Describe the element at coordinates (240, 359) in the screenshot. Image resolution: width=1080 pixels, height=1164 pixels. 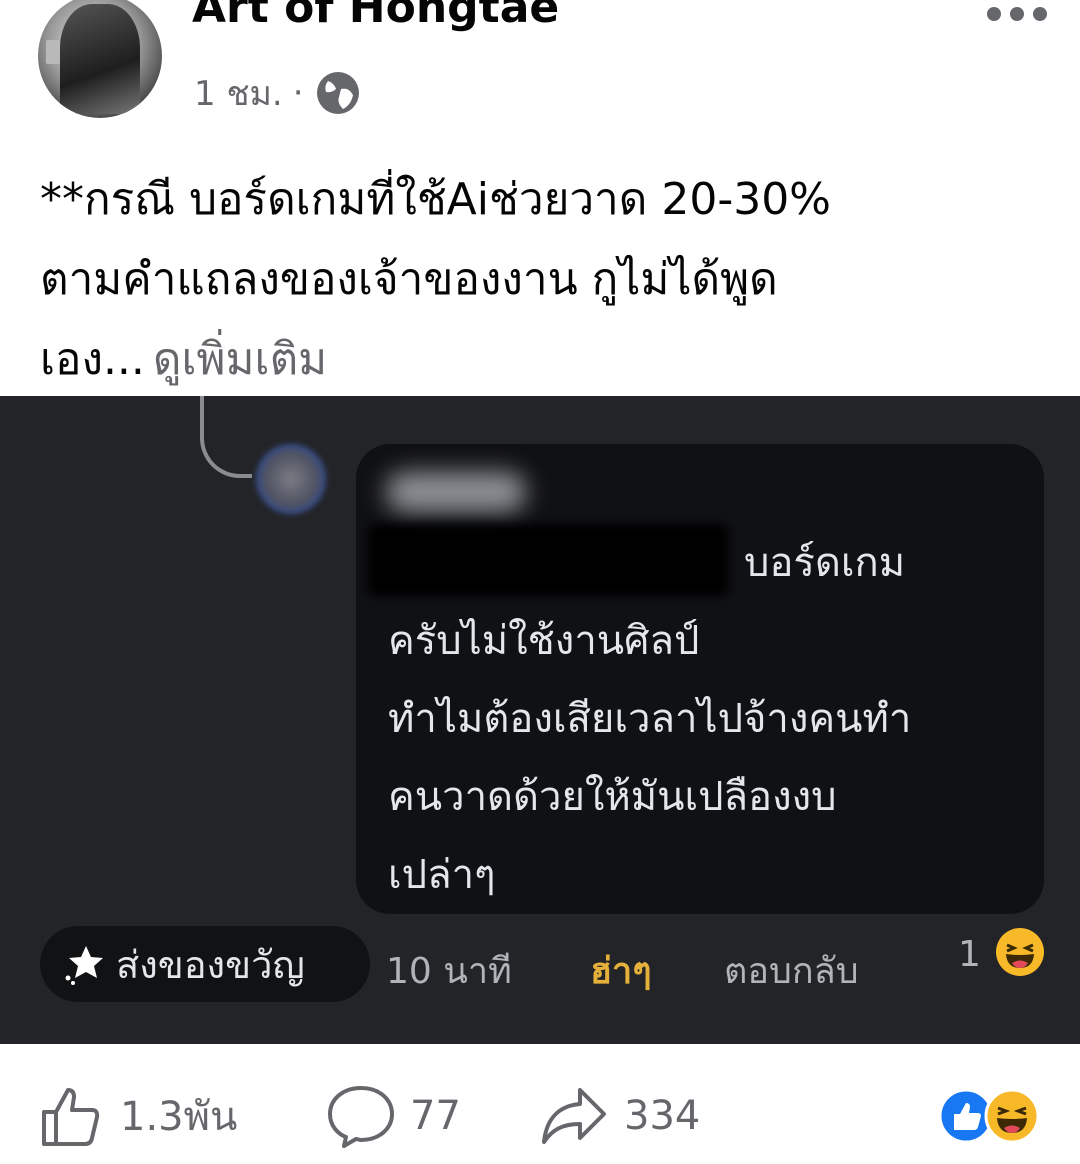
I see `see-more-link: ดูเพิ่มเติม` at that location.